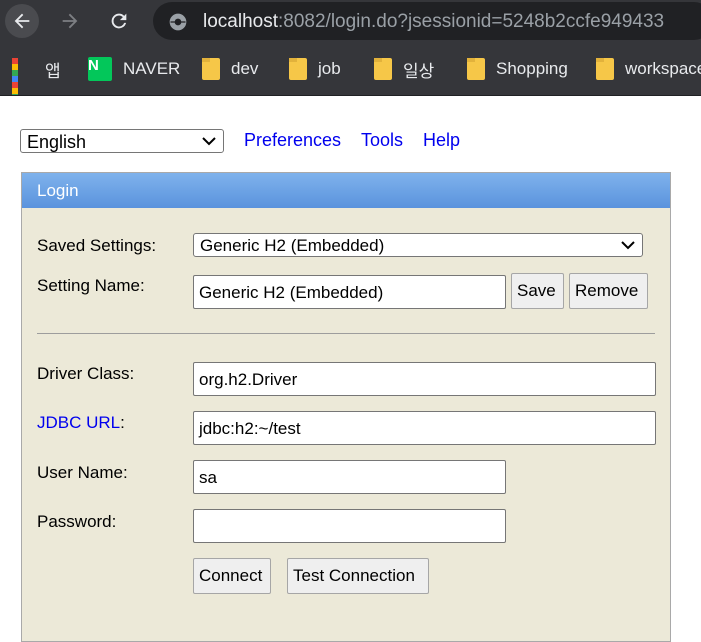 This screenshot has width=701, height=642. What do you see at coordinates (346, 333) in the screenshot?
I see `divider` at bounding box center [346, 333].